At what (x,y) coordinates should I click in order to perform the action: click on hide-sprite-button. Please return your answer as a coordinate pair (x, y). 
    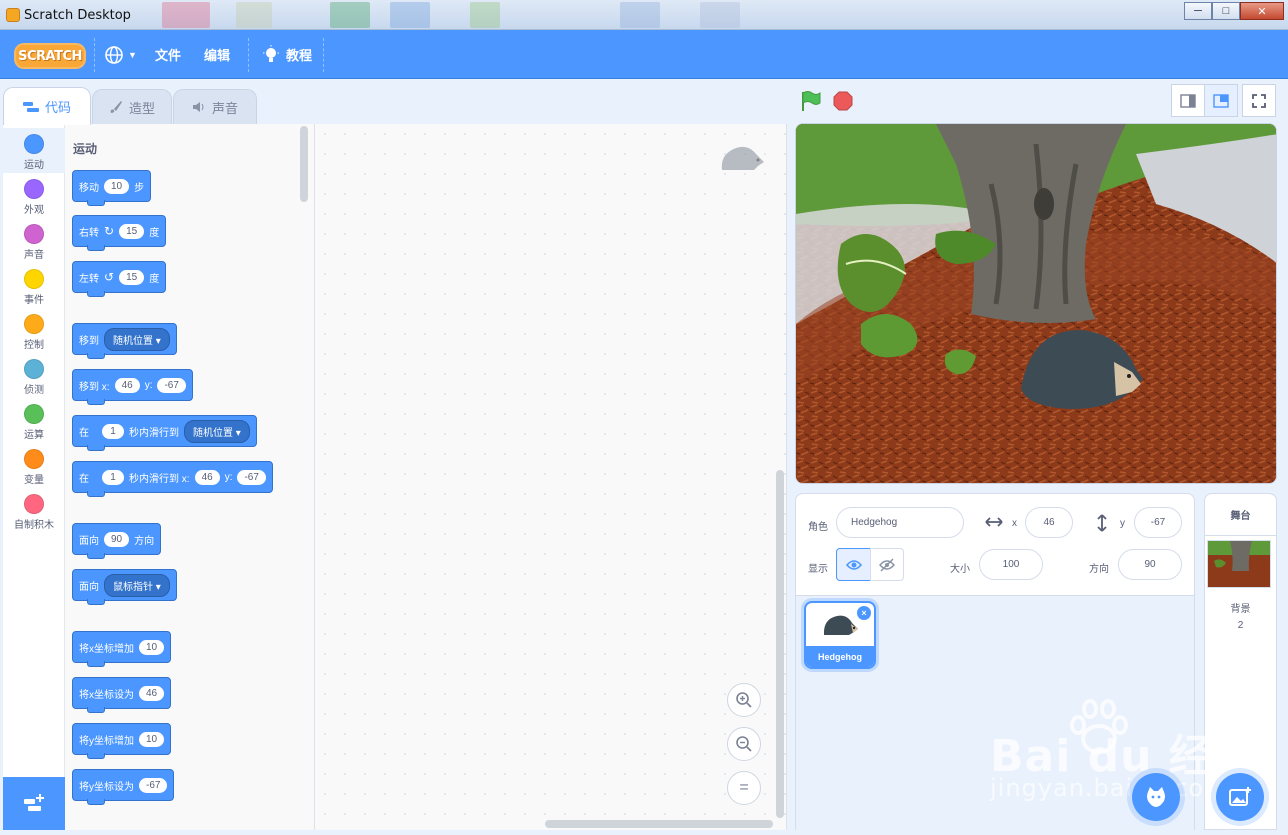
    Looking at the image, I should click on (887, 564).